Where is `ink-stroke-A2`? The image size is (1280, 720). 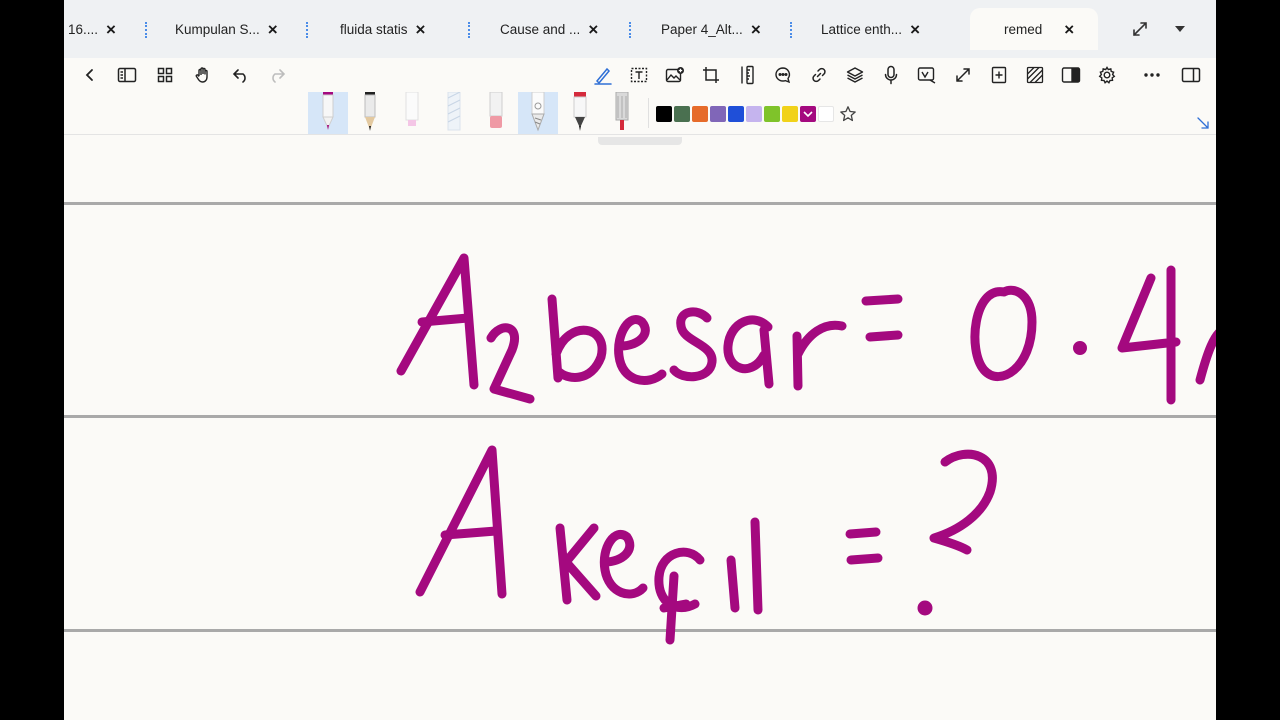
ink-stroke-A2 is located at coordinates (461, 522).